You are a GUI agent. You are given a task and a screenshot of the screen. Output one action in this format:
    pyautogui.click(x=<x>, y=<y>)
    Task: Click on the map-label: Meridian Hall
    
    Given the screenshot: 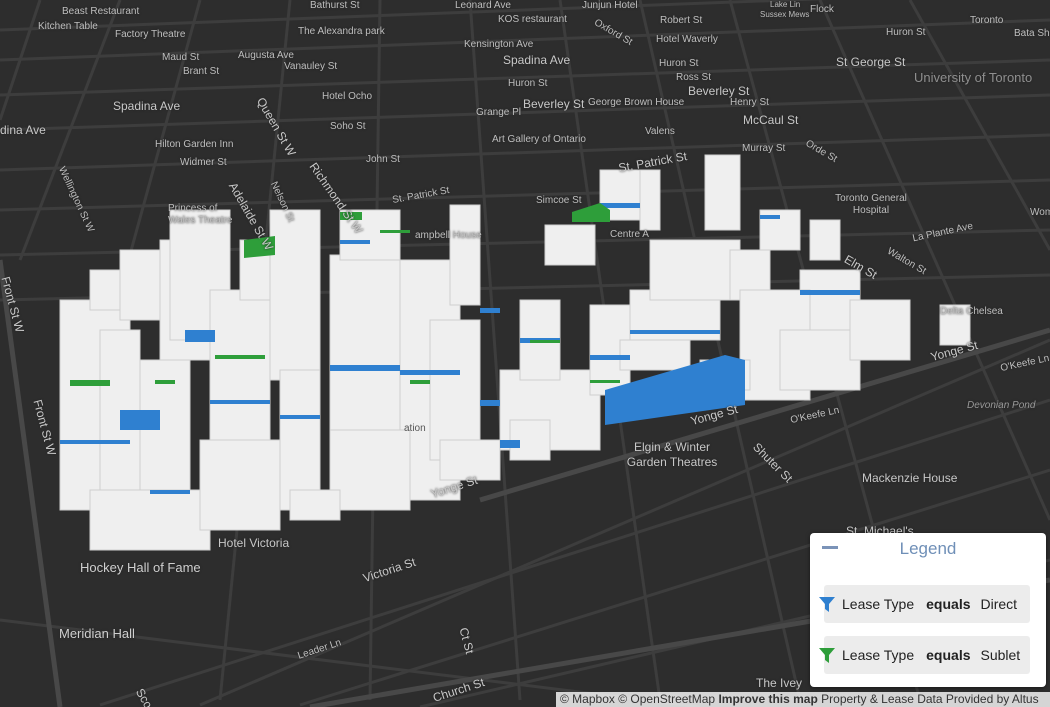 What is the action you would take?
    pyautogui.click(x=97, y=633)
    